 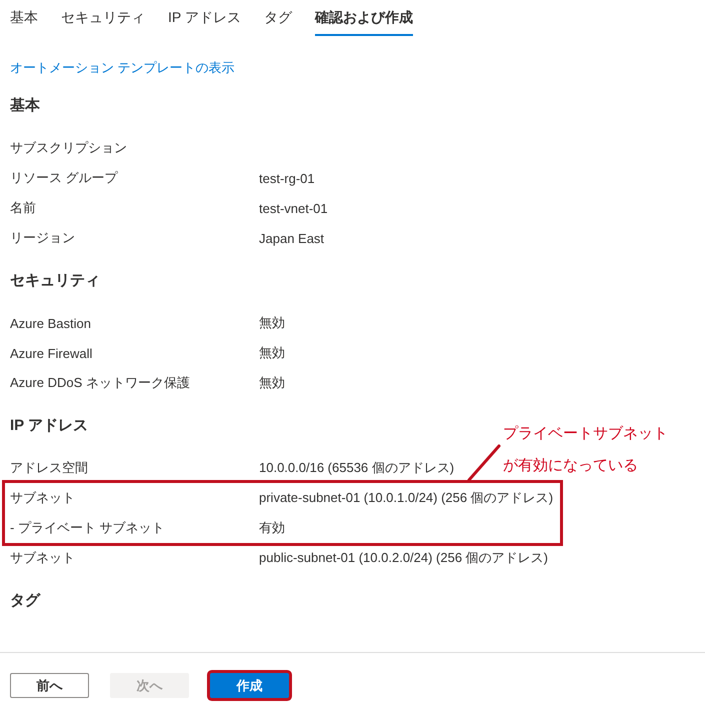 I want to click on row-label: Azure DDoS ネットワーク保護, so click(x=100, y=383).